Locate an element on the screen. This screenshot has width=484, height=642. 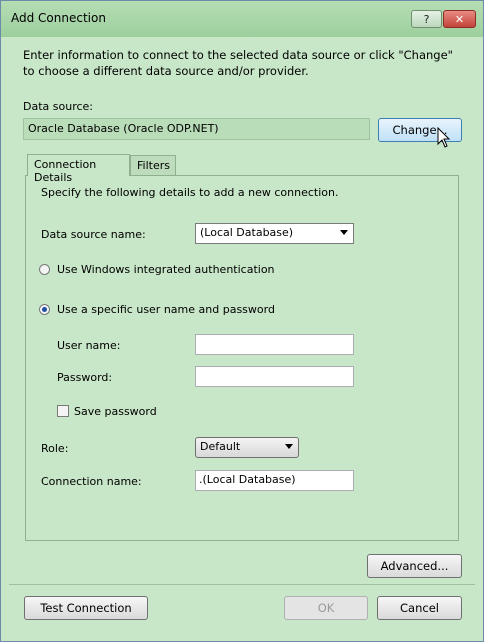
data-source-name-value: (Local Database) is located at coordinates (247, 232).